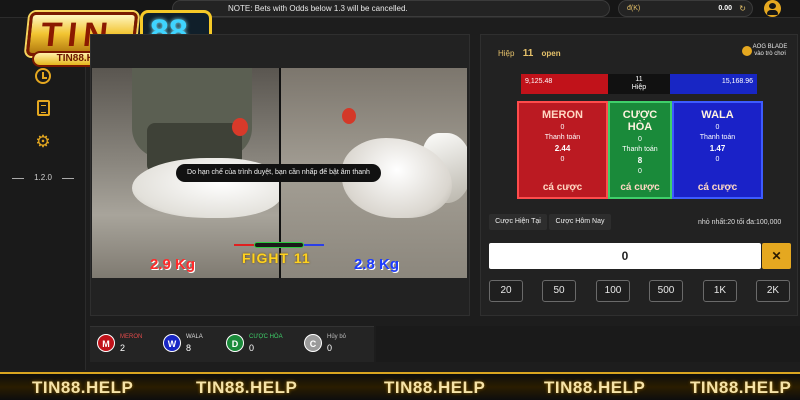  I want to click on chip-button: 20, so click(506, 291).